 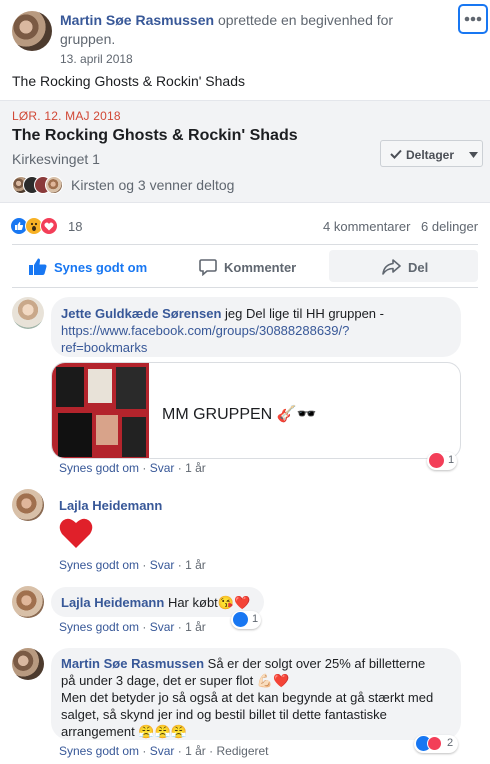 I want to click on comment-text: jeg Del lige til HH gruppen -, so click(x=304, y=313).